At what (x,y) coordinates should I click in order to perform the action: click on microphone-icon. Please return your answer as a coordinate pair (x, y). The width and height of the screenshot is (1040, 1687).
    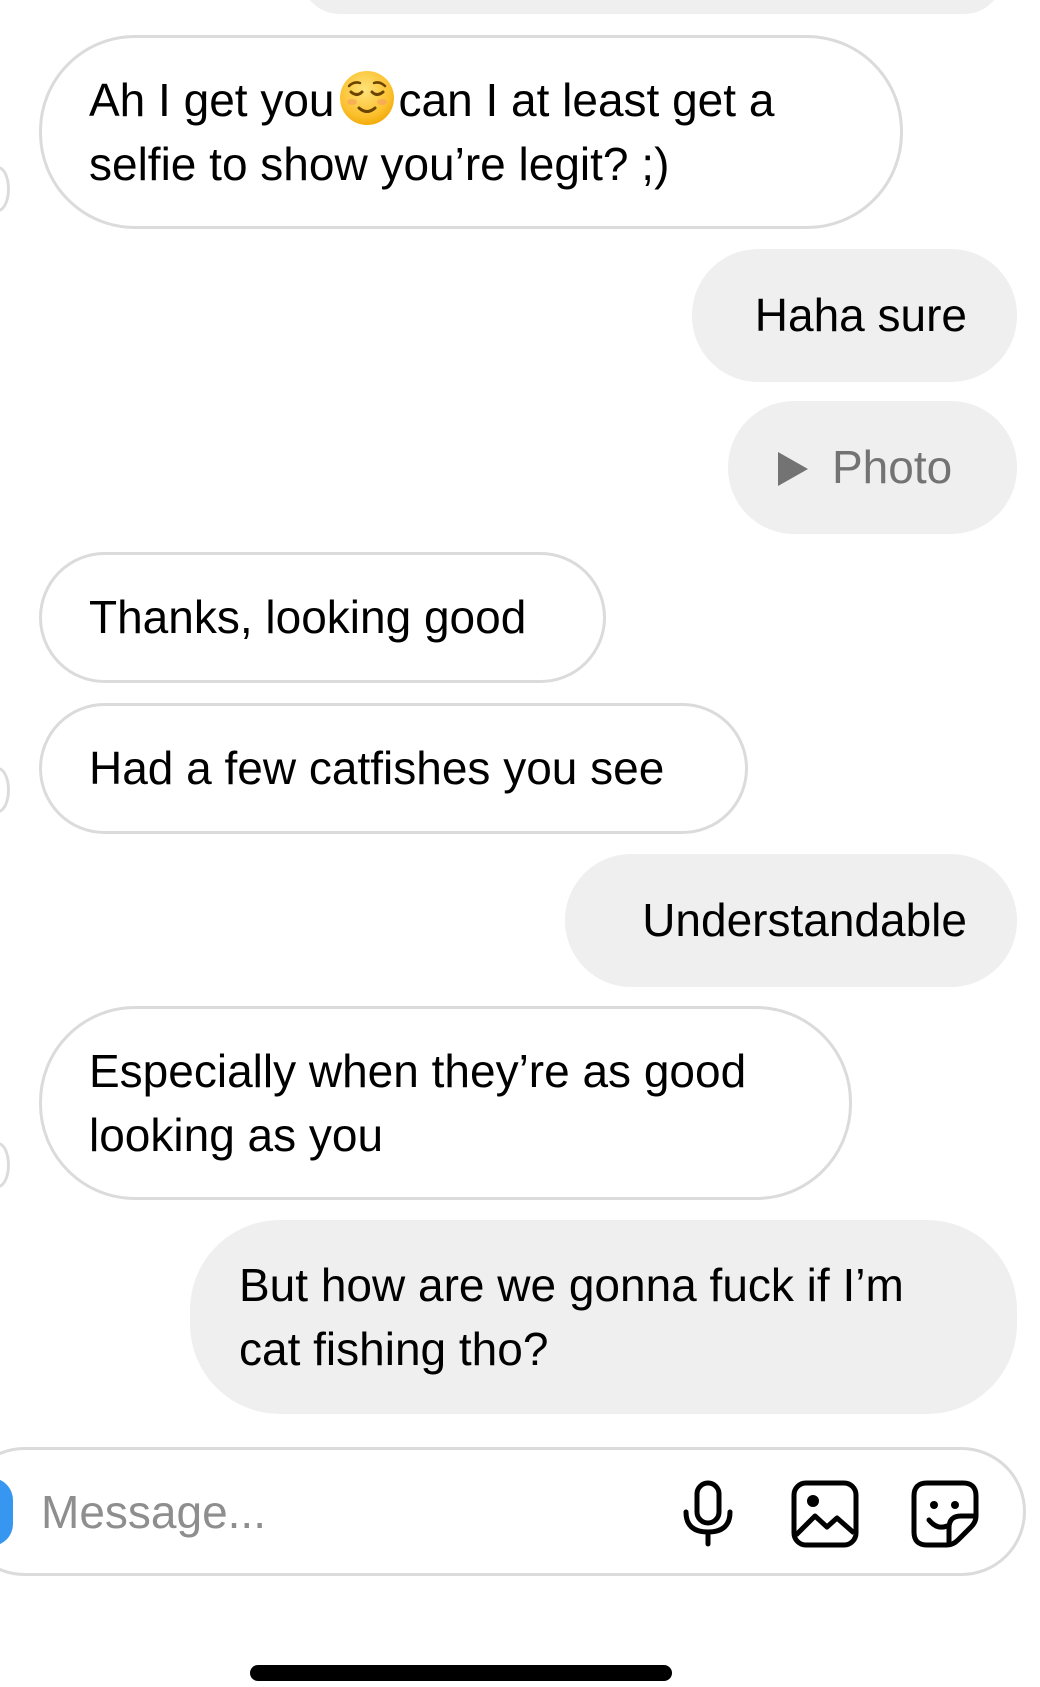
    Looking at the image, I should click on (708, 1514).